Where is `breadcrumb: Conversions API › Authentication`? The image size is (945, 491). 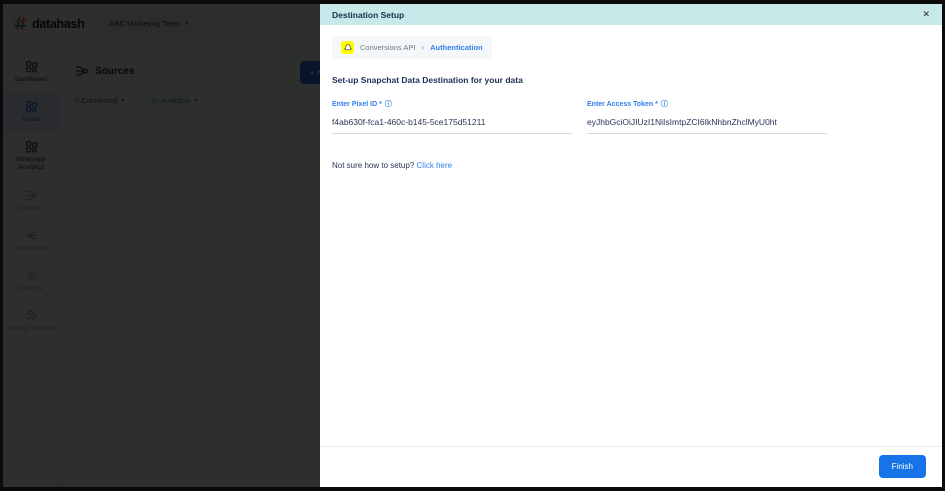 breadcrumb: Conversions API › Authentication is located at coordinates (412, 47).